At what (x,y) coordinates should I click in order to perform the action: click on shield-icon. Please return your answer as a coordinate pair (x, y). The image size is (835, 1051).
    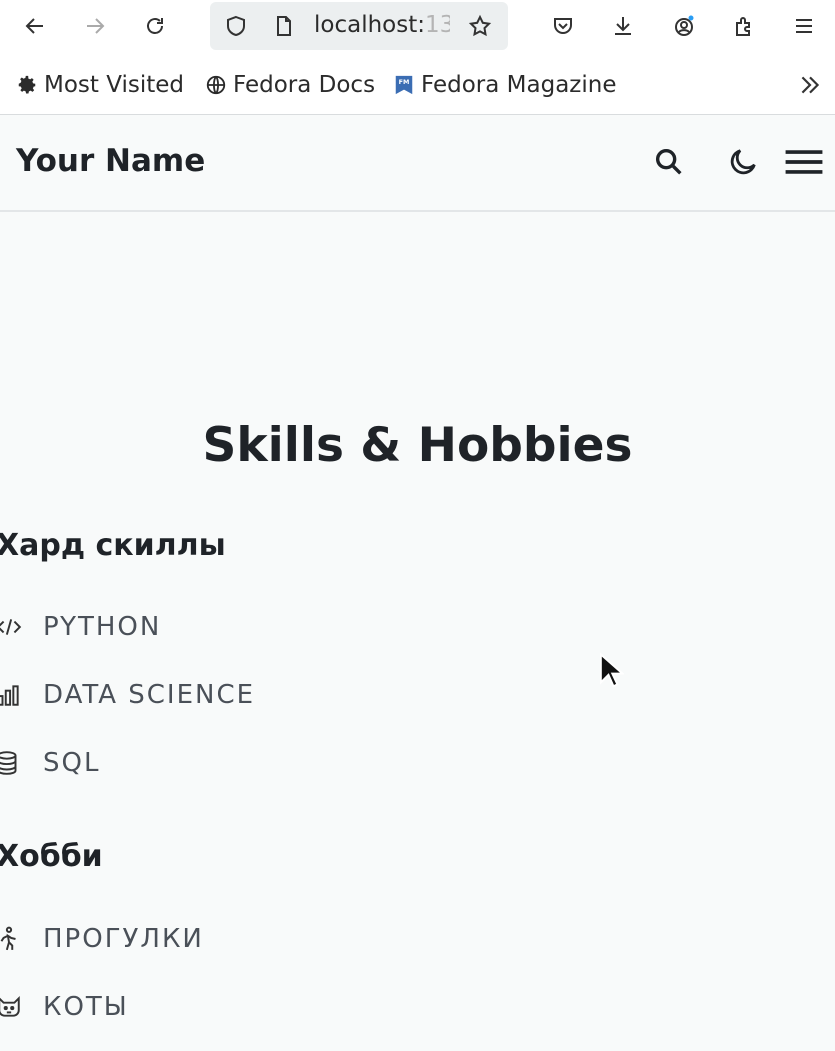
    Looking at the image, I should click on (236, 26).